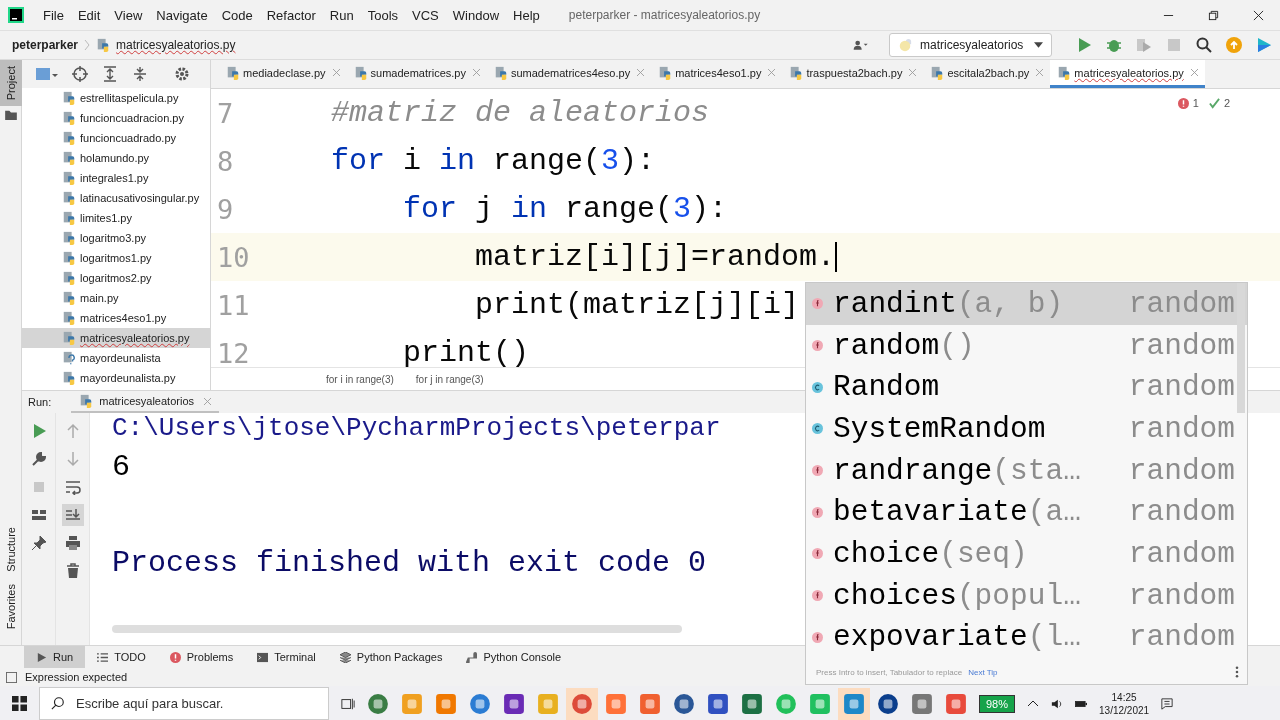 The width and height of the screenshot is (1280, 720). I want to click on completion-item: random() random, so click(1026, 345).